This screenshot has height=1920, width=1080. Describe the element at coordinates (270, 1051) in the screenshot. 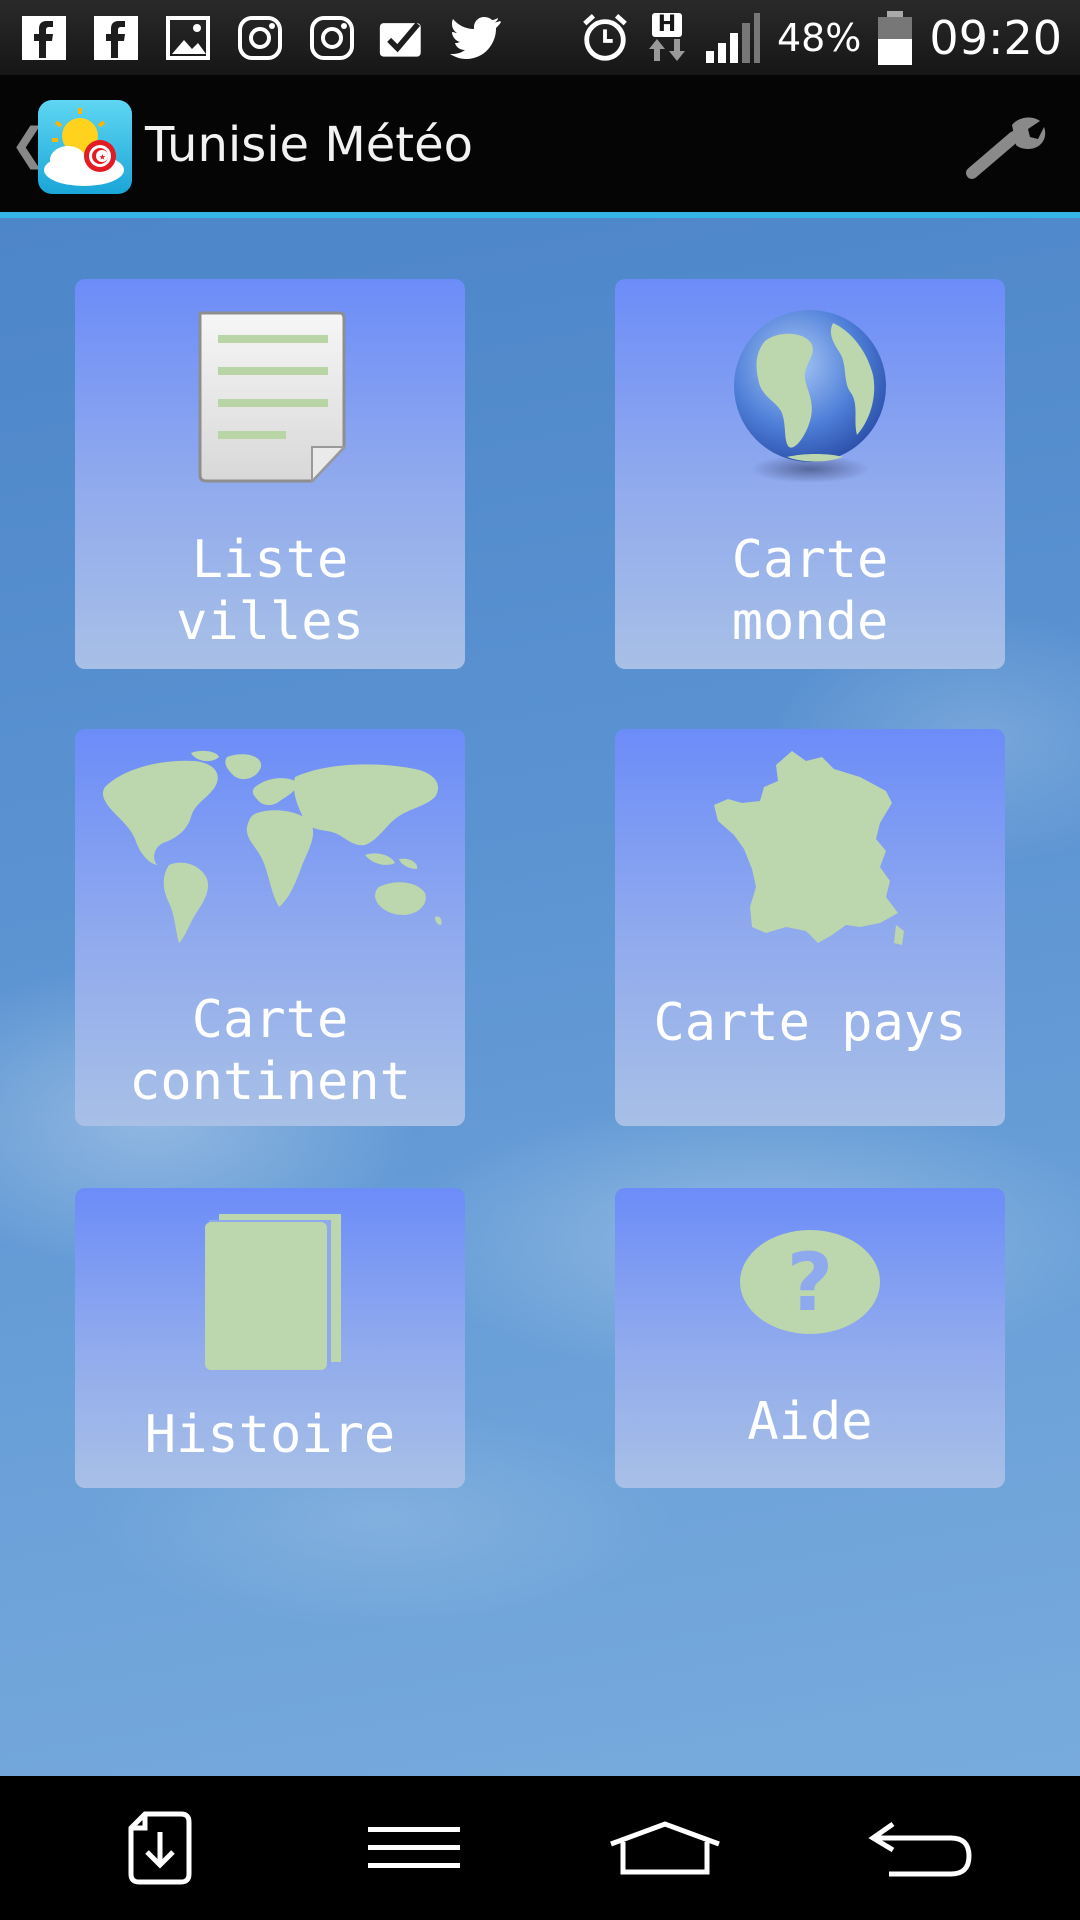

I see `tile-label: Carte continent` at that location.